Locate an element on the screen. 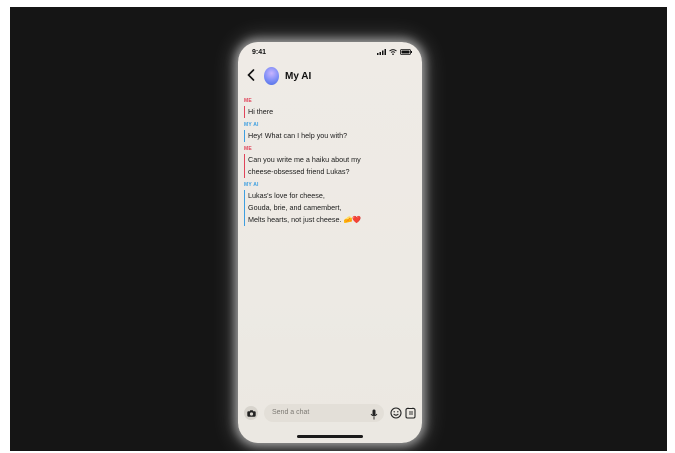  wifi-icon is located at coordinates (393, 52).